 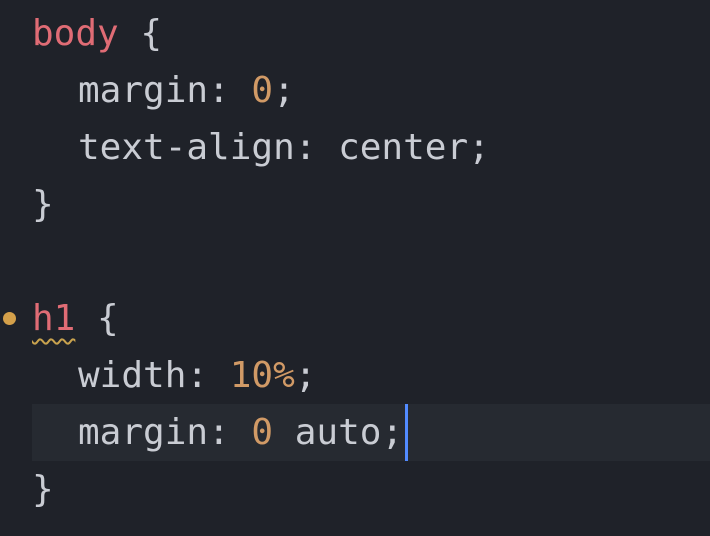 What do you see at coordinates (355, 318) in the screenshot?
I see `code-line-6: h1 {` at bounding box center [355, 318].